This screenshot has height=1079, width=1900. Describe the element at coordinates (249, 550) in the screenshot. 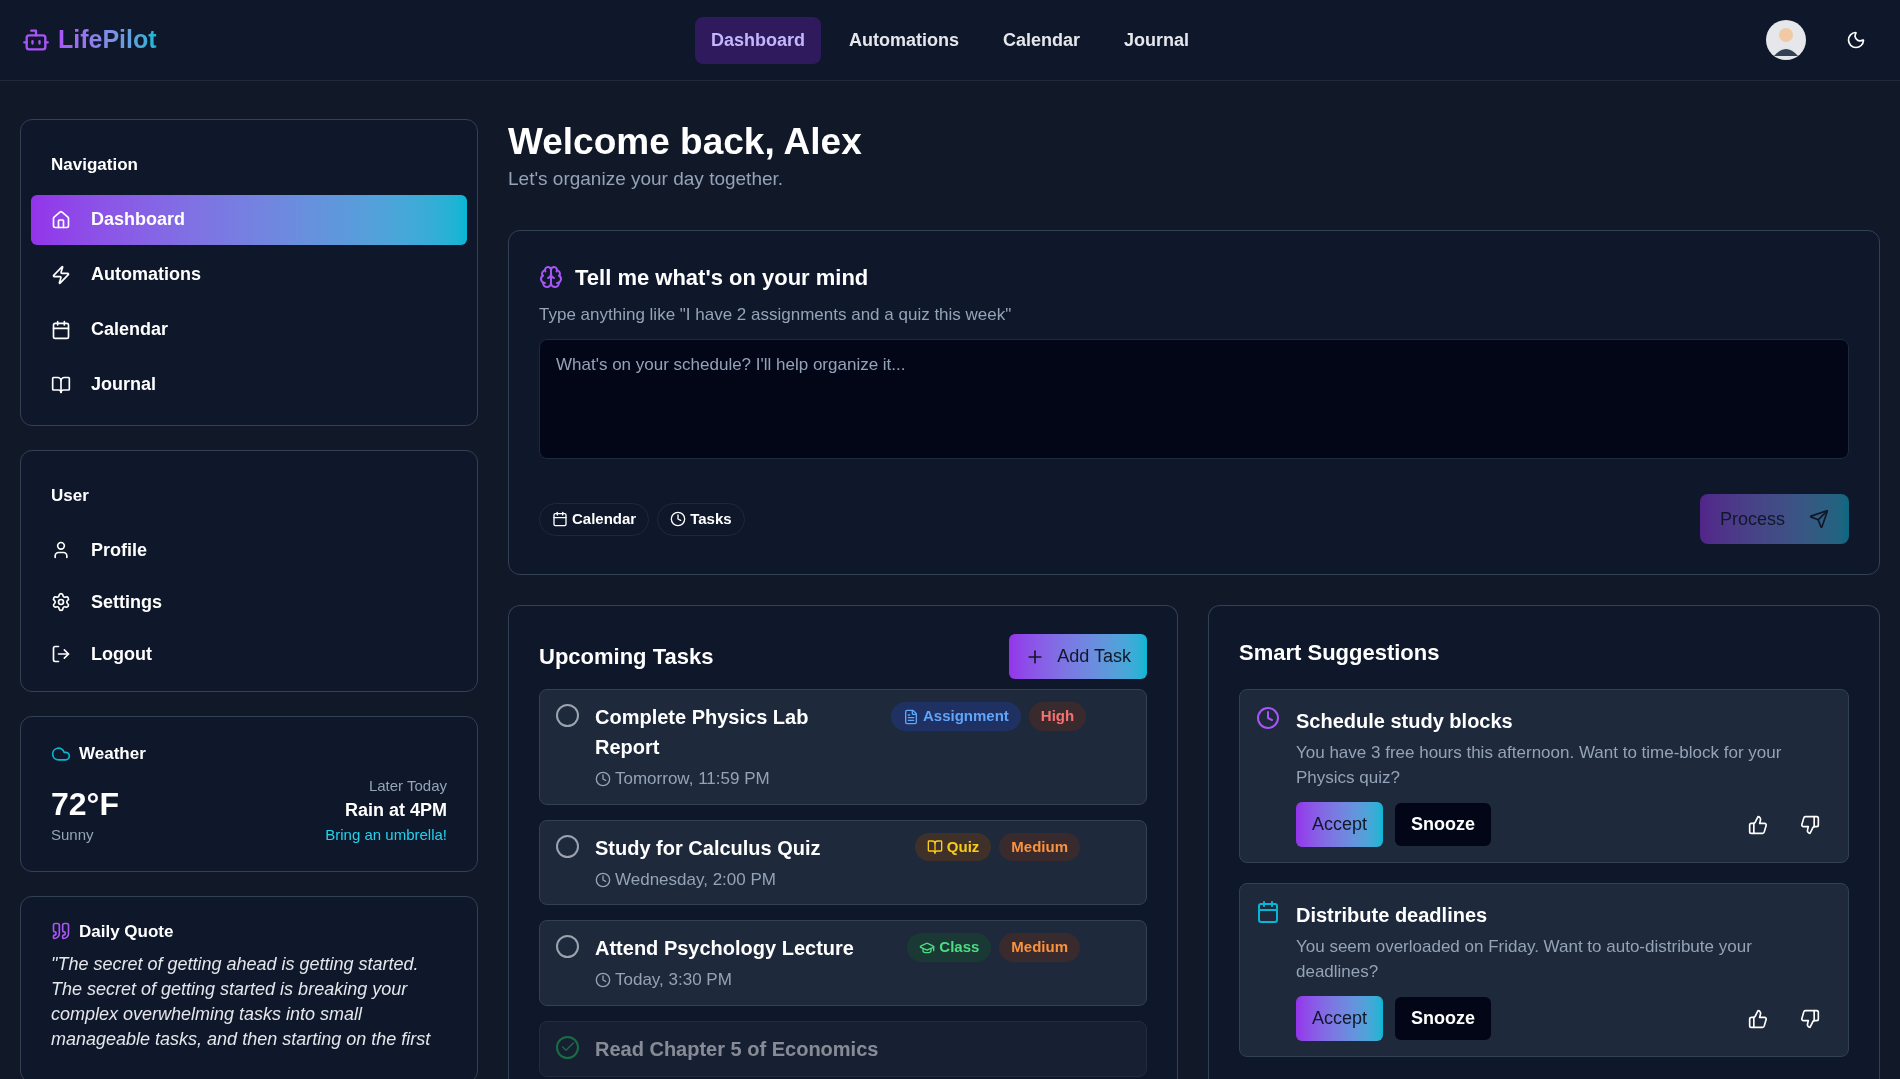

I see `sidebar-item: Profile` at that location.